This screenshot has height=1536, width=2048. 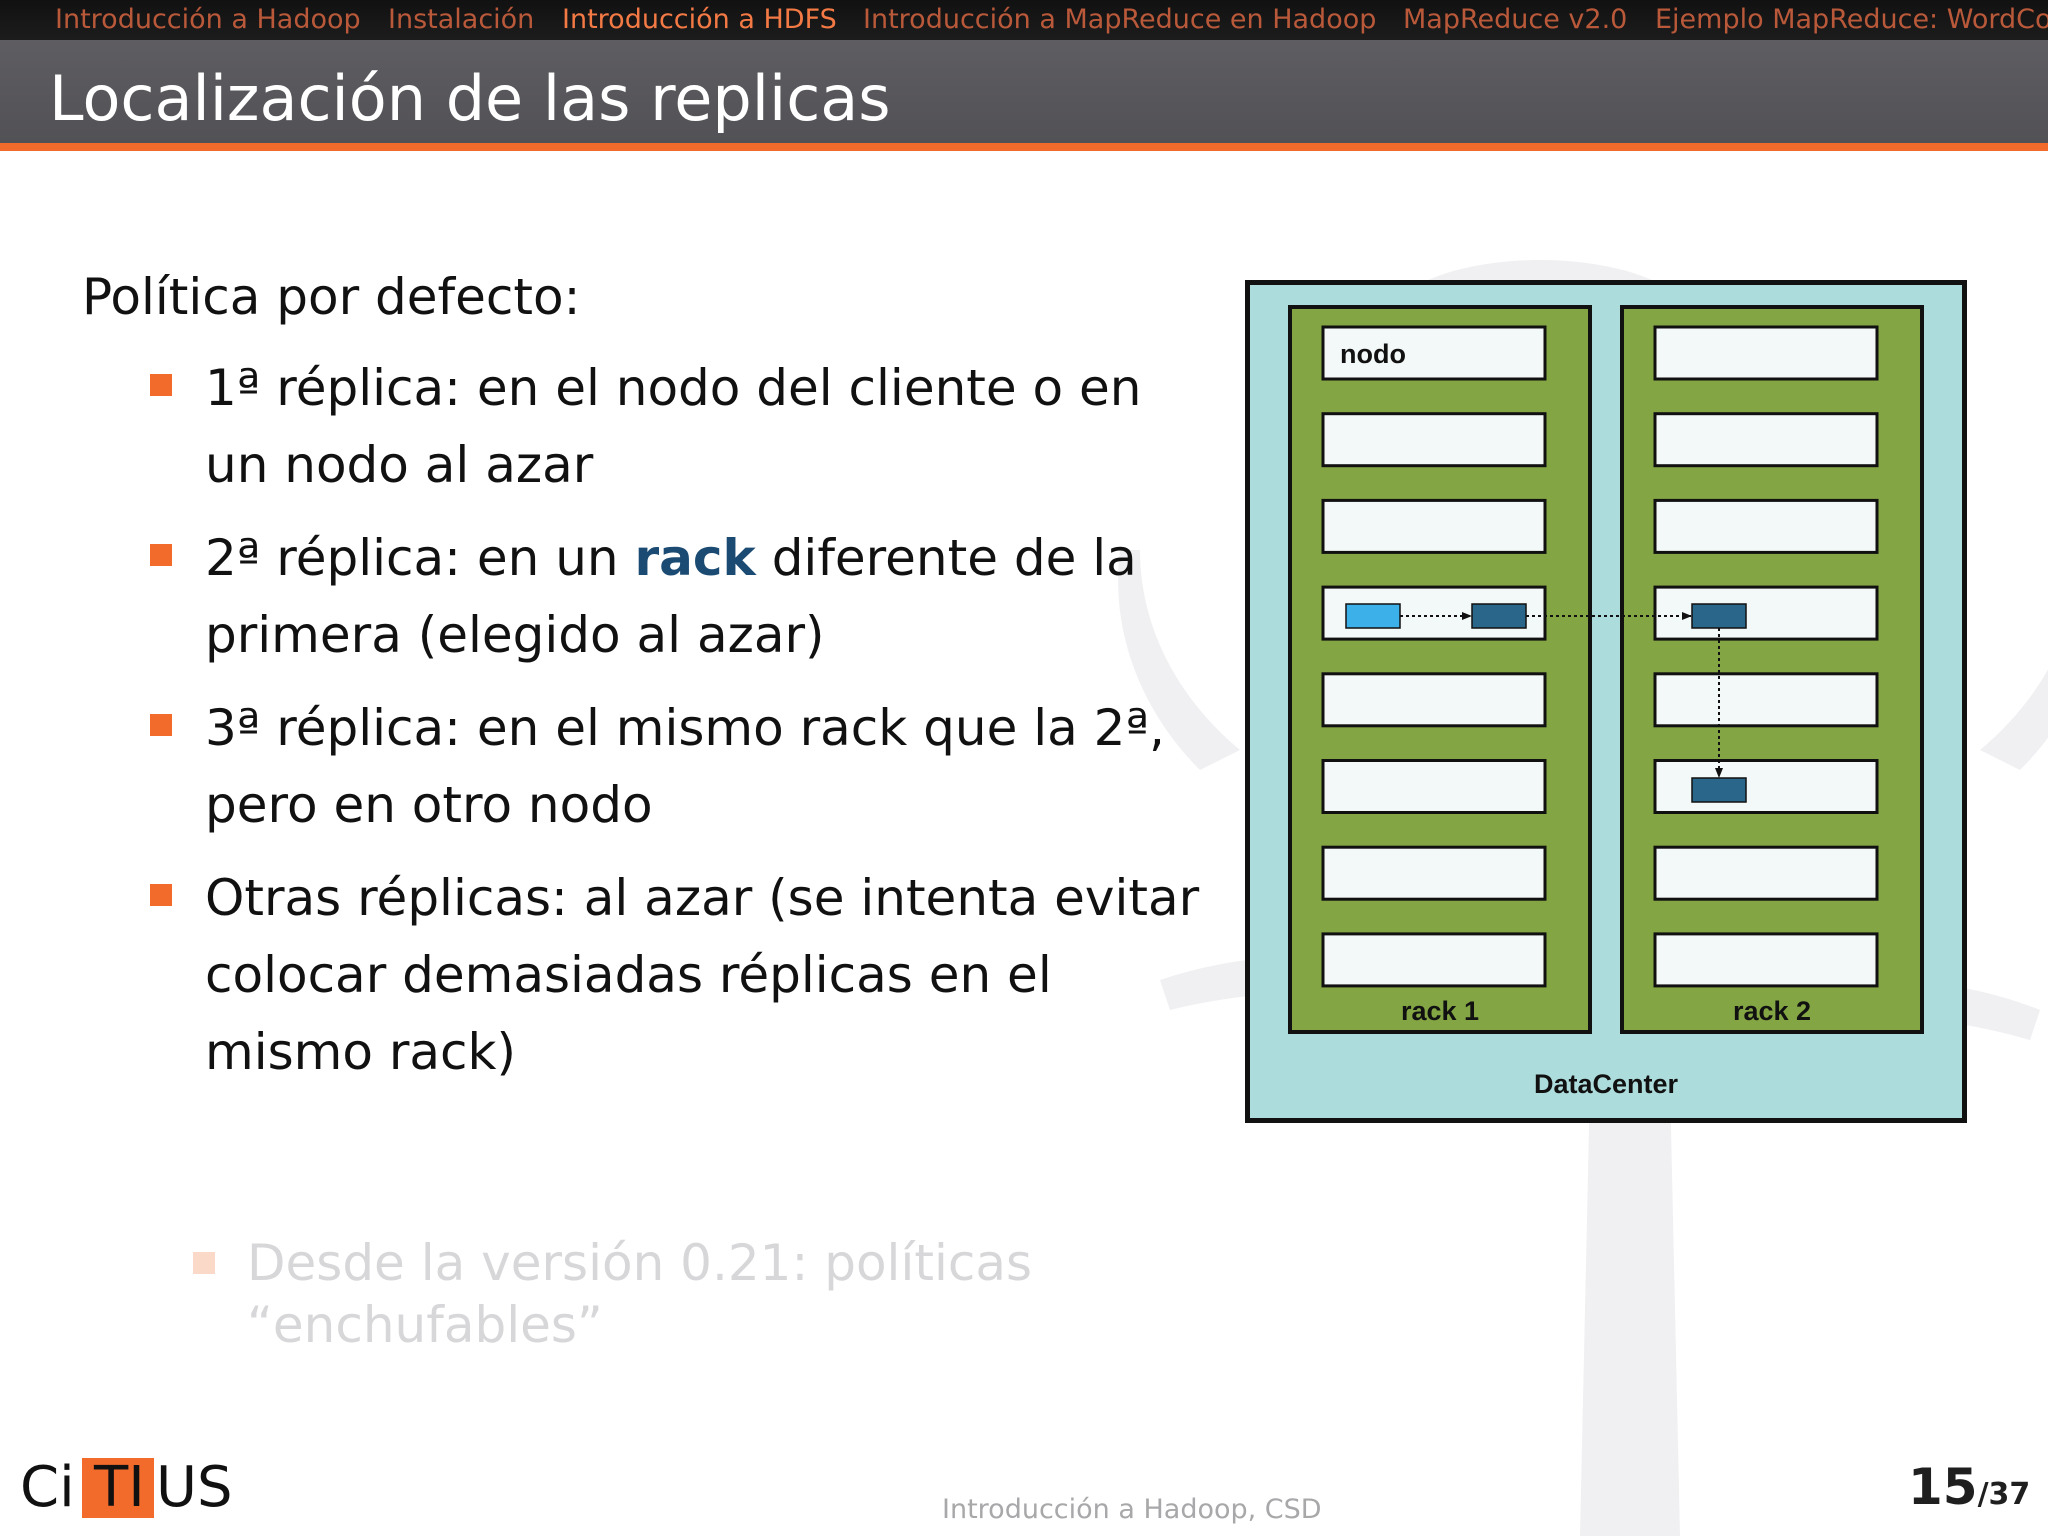 I want to click on logo-text-box: TI, so click(x=119, y=1487).